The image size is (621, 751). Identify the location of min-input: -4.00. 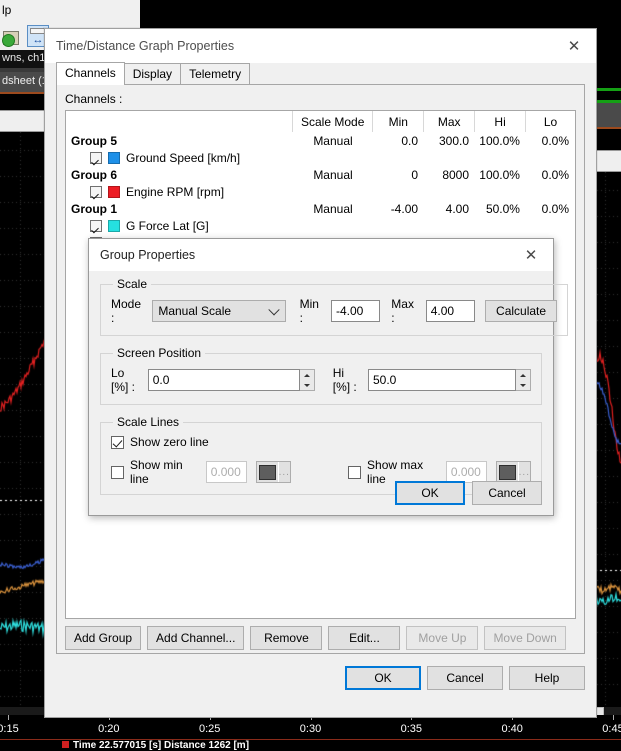
(355, 311).